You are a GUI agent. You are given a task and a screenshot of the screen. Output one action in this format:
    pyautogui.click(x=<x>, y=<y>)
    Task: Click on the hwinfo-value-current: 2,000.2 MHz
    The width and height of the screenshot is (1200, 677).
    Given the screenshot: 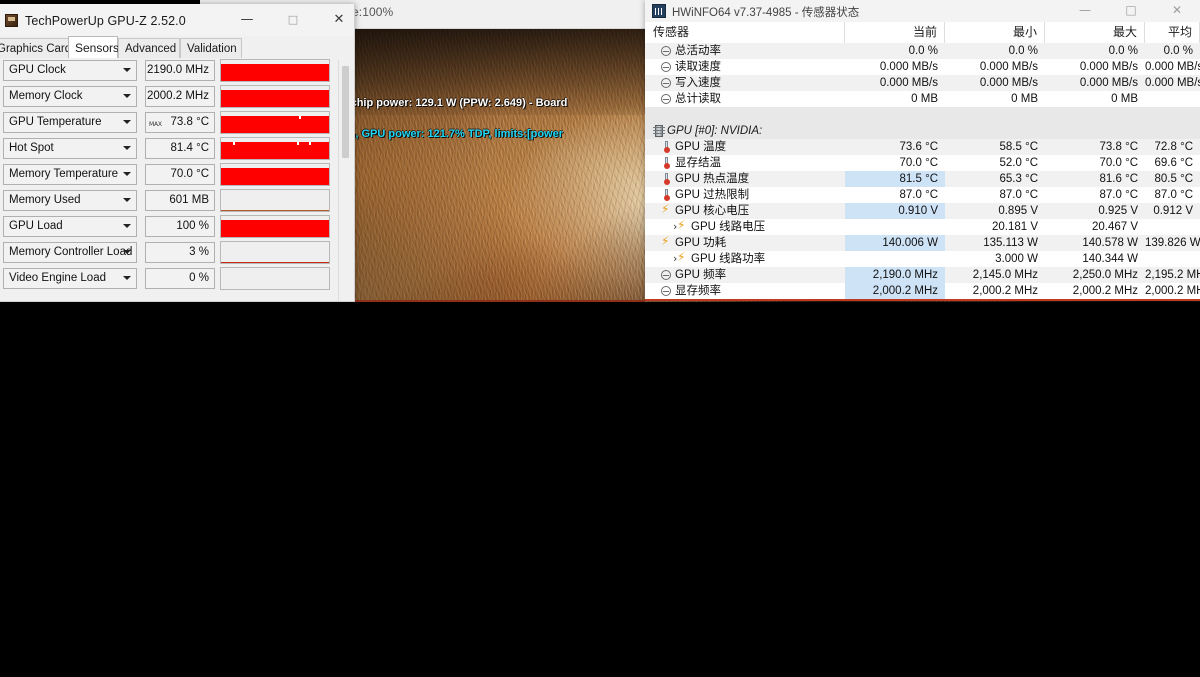 What is the action you would take?
    pyautogui.click(x=895, y=291)
    